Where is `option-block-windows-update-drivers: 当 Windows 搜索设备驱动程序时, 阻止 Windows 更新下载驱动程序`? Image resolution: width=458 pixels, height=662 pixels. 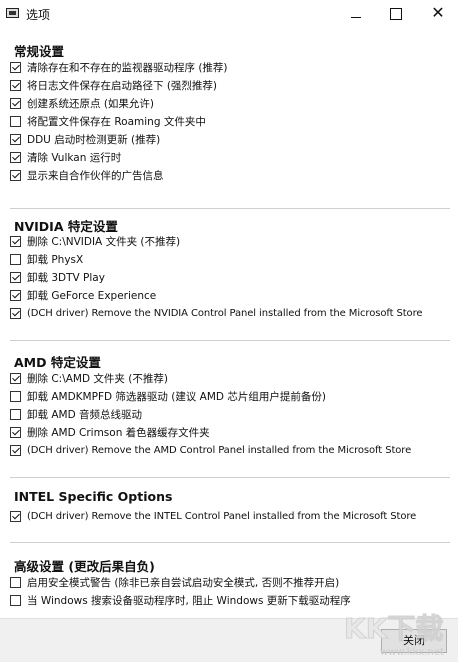 option-block-windows-update-drivers: 当 Windows 搜索设备驱动程序时, 阻止 Windows 更新下载驱动程序 is located at coordinates (180, 600).